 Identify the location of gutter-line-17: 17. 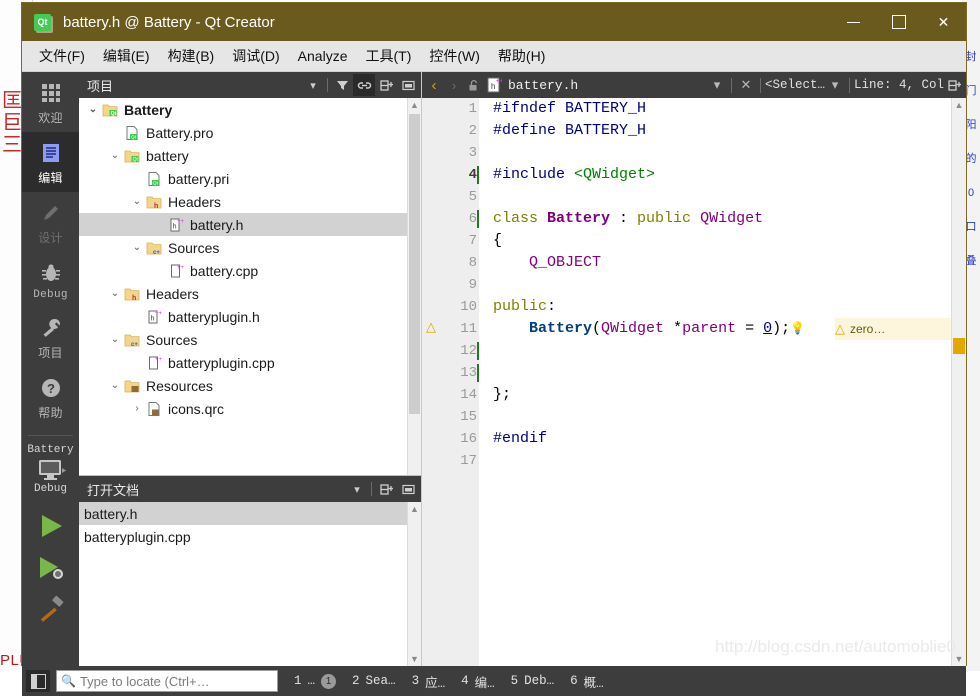
(450, 461).